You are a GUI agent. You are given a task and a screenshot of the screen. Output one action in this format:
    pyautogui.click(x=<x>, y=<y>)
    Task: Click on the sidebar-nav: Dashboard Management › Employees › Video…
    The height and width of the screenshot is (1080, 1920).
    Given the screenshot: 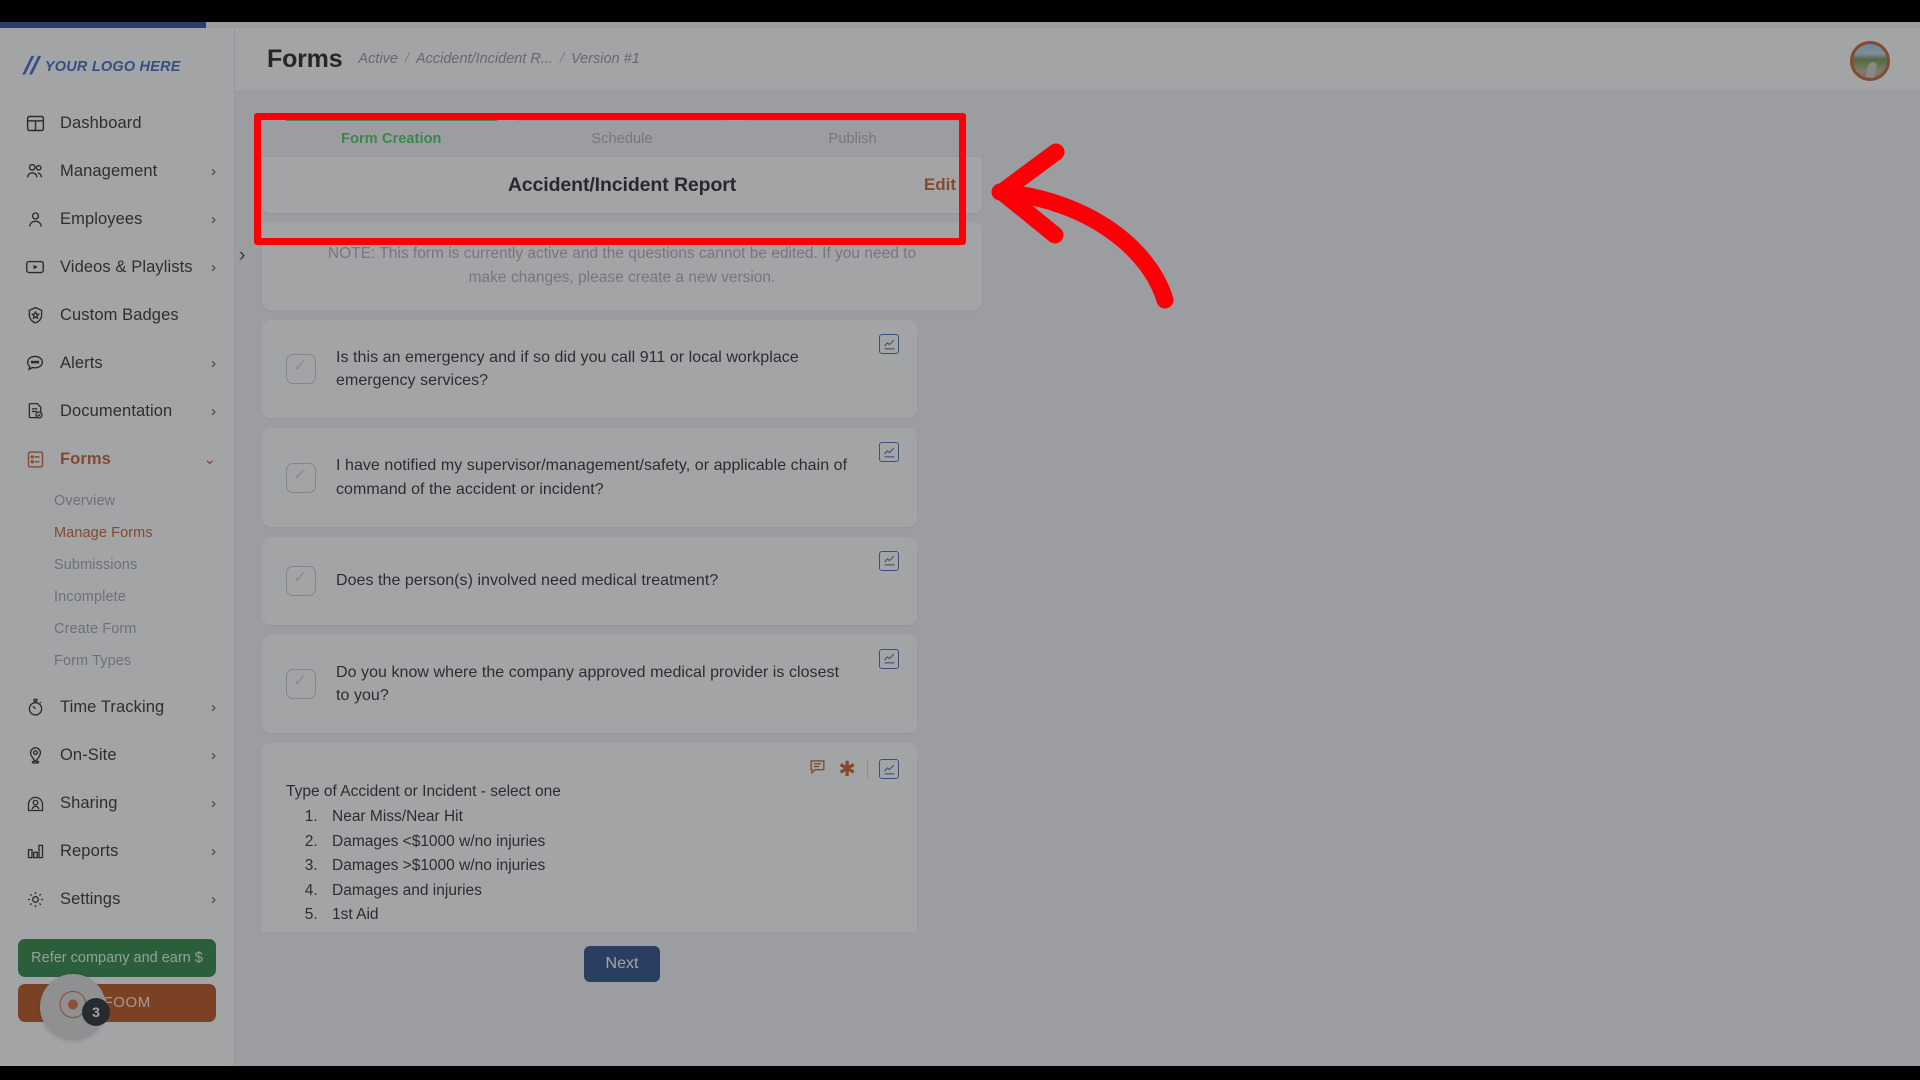 What is the action you would take?
    pyautogui.click(x=117, y=510)
    